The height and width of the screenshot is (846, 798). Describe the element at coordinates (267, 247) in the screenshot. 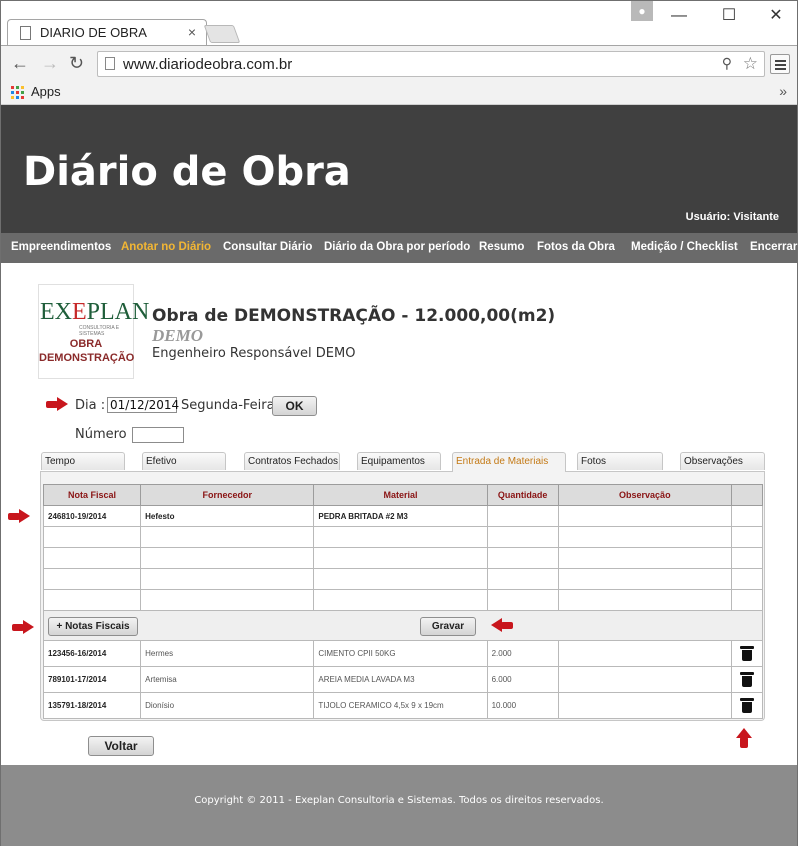

I see `nav-consultar-diario: Consultar Diário` at that location.